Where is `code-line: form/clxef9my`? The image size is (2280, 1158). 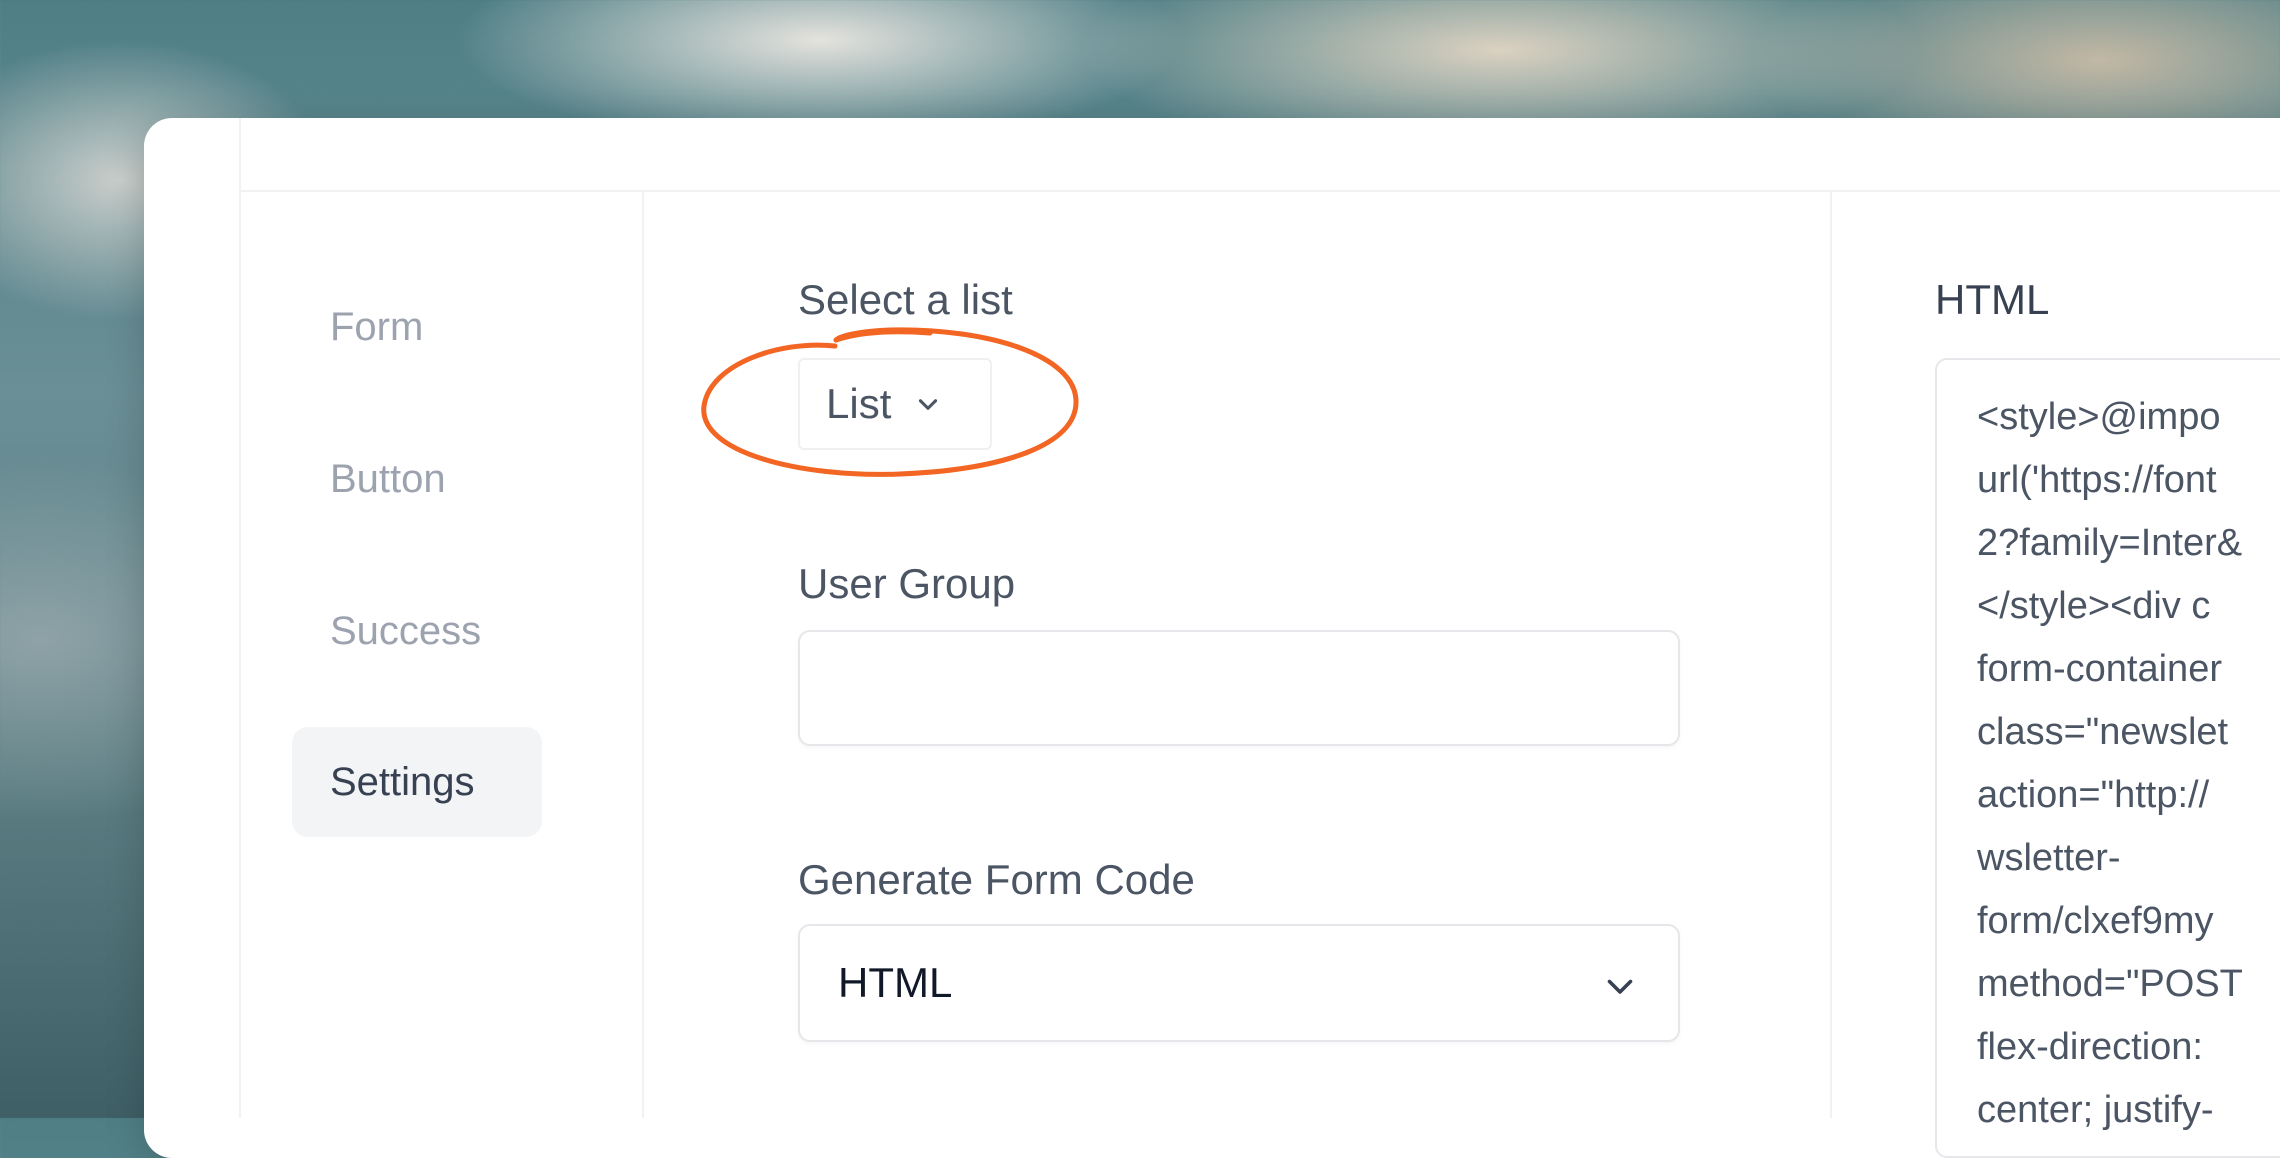
code-line: form/clxef9my is located at coordinates (2095, 921).